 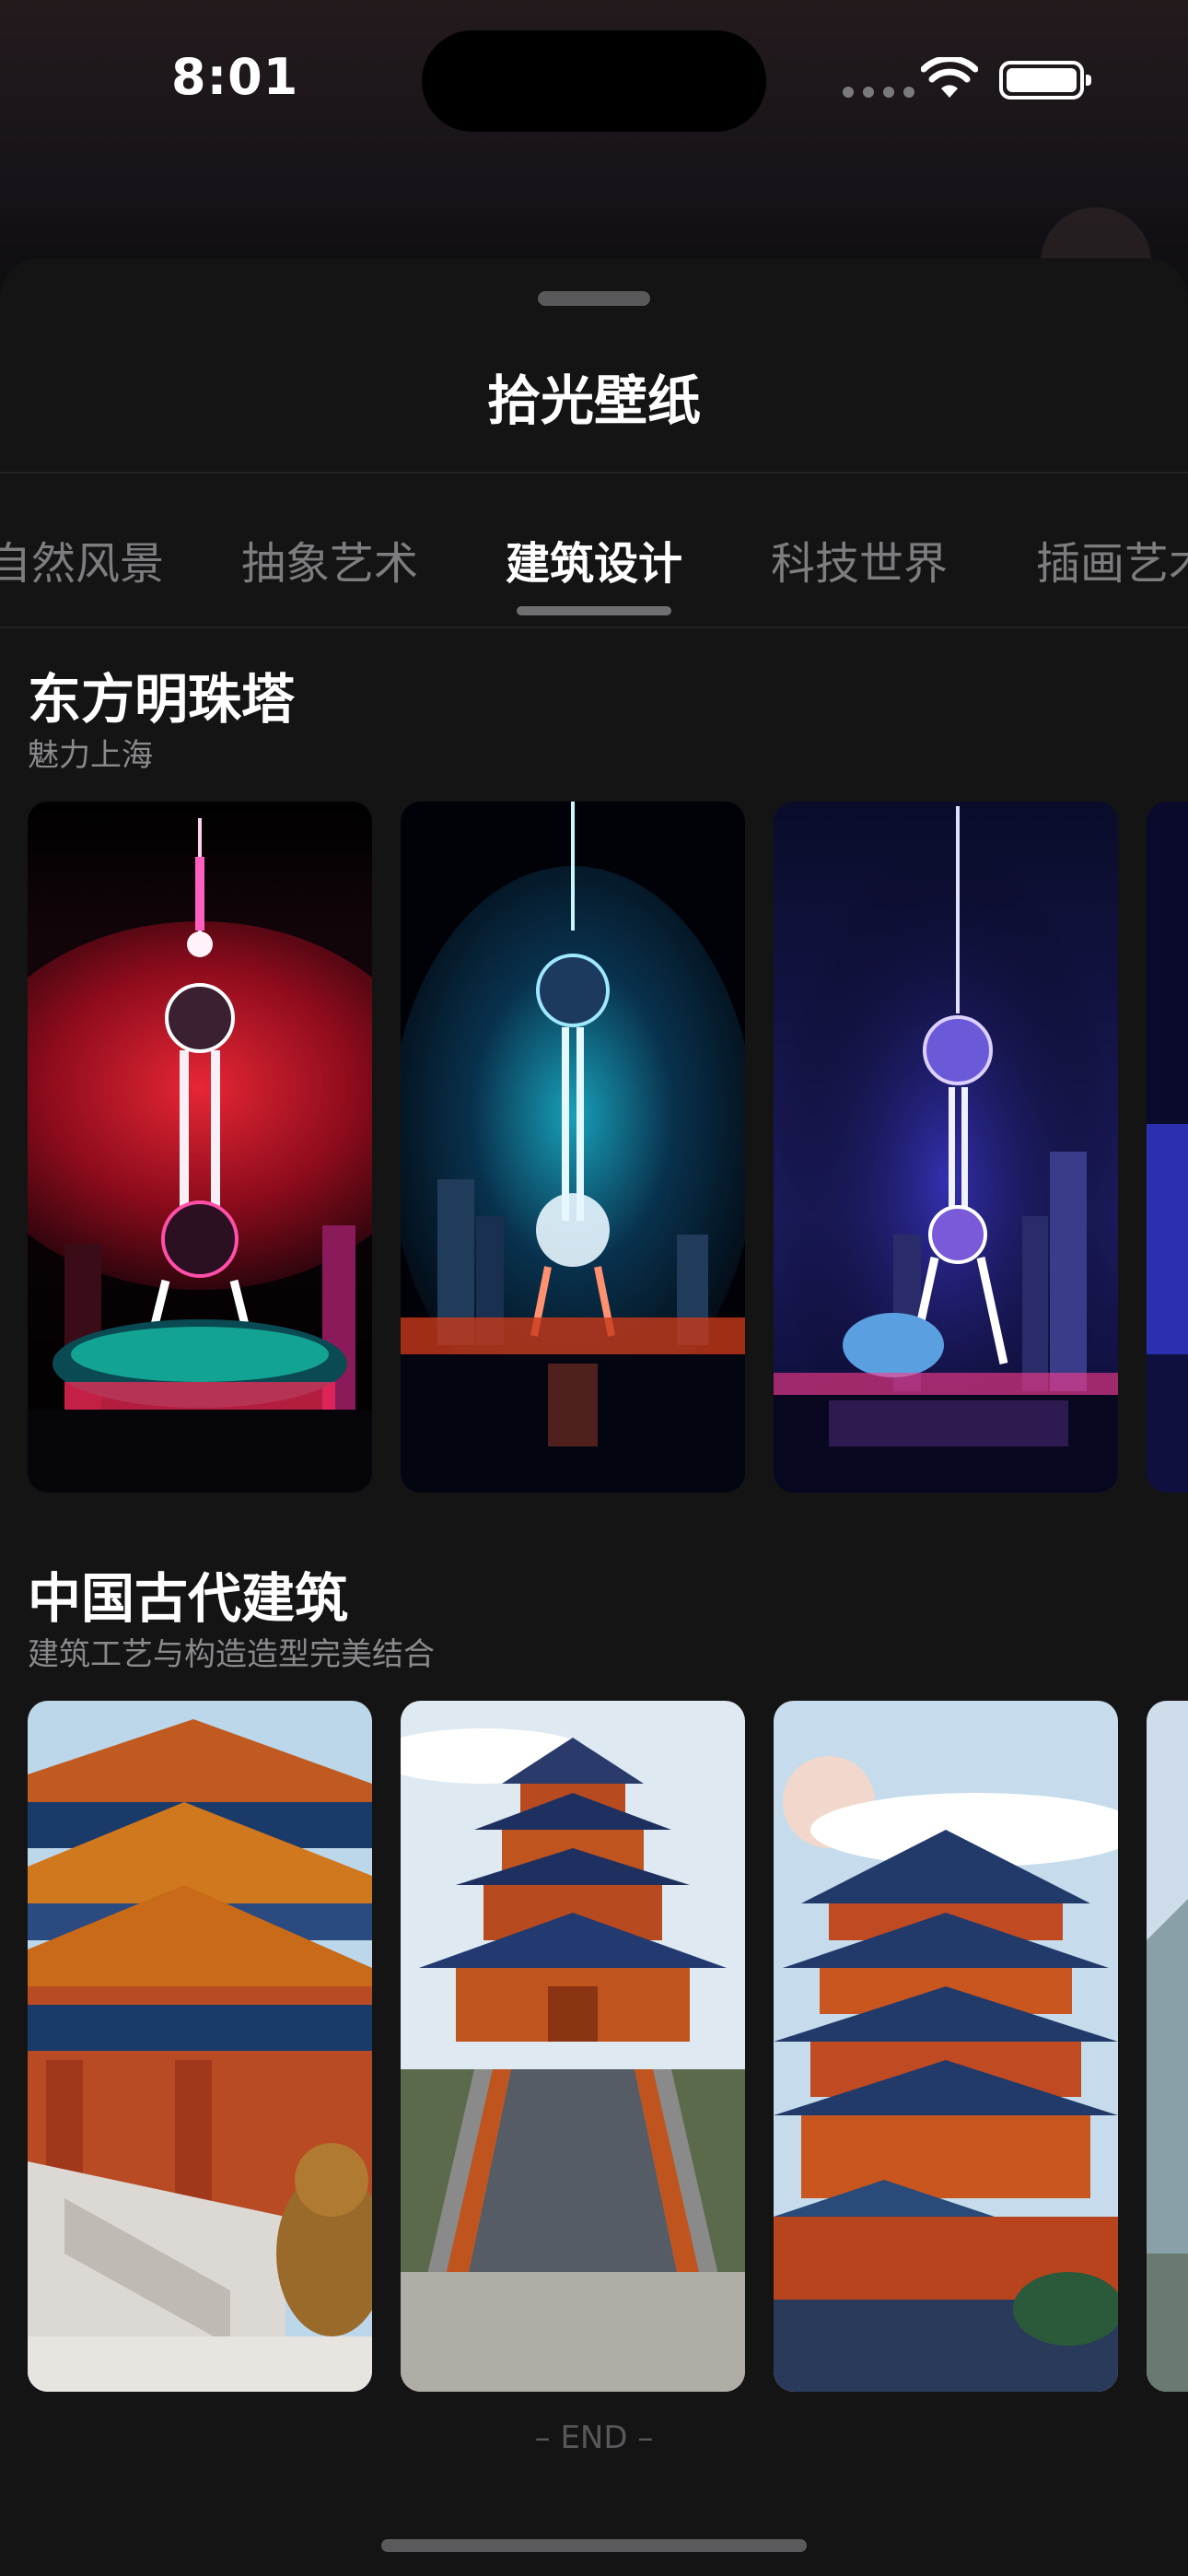 What do you see at coordinates (949, 77) in the screenshot?
I see `wifi-icon` at bounding box center [949, 77].